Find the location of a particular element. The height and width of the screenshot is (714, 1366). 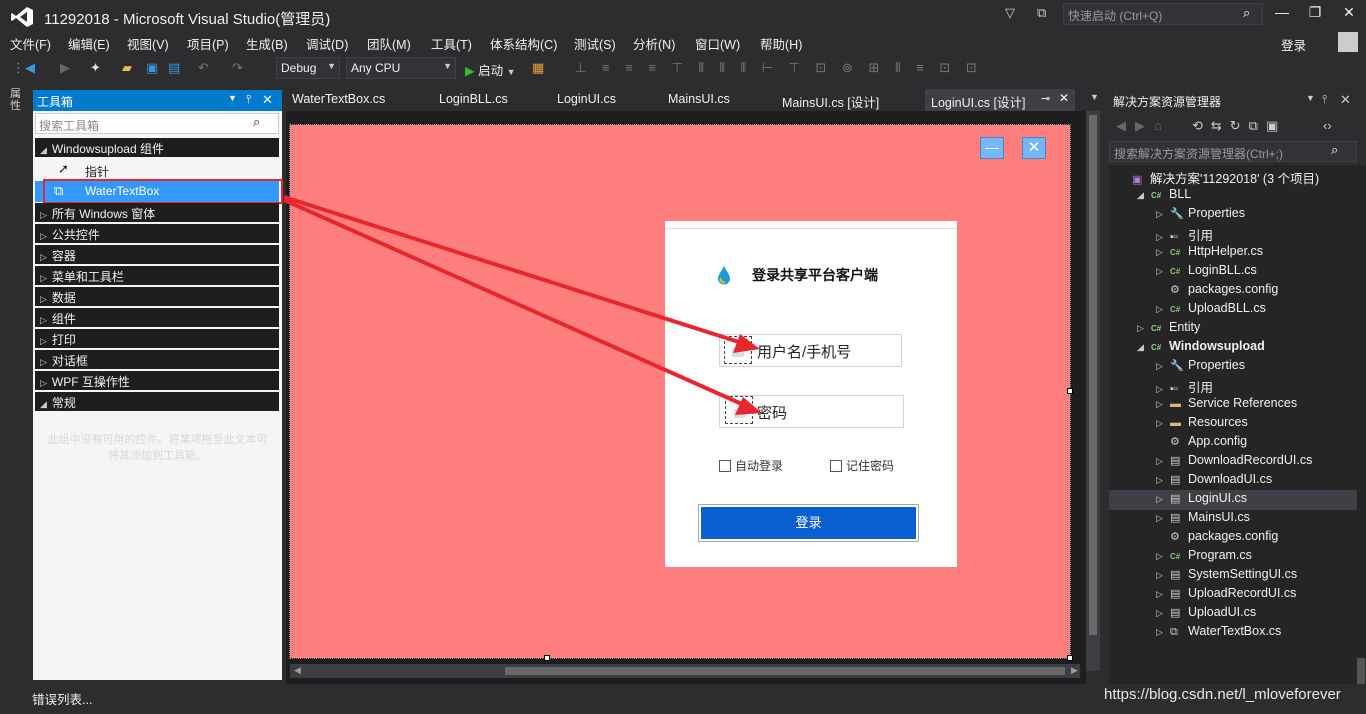

toolbox-category: ▷ 对话框 is located at coordinates (157, 359).